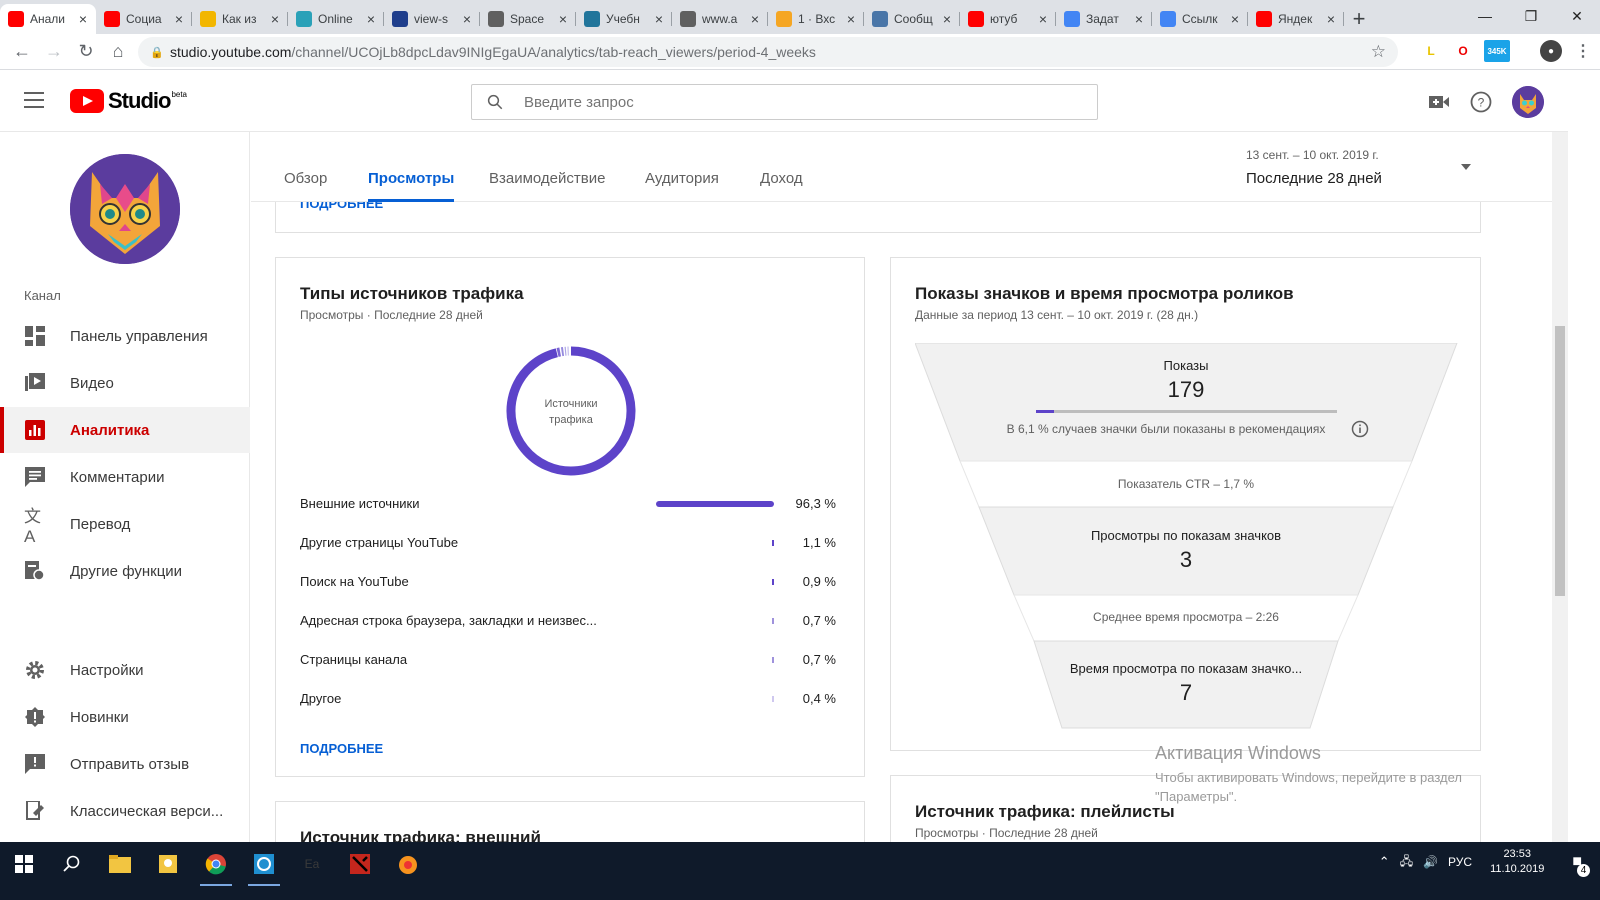  What do you see at coordinates (87, 101) in the screenshot?
I see `youtube-play-icon` at bounding box center [87, 101].